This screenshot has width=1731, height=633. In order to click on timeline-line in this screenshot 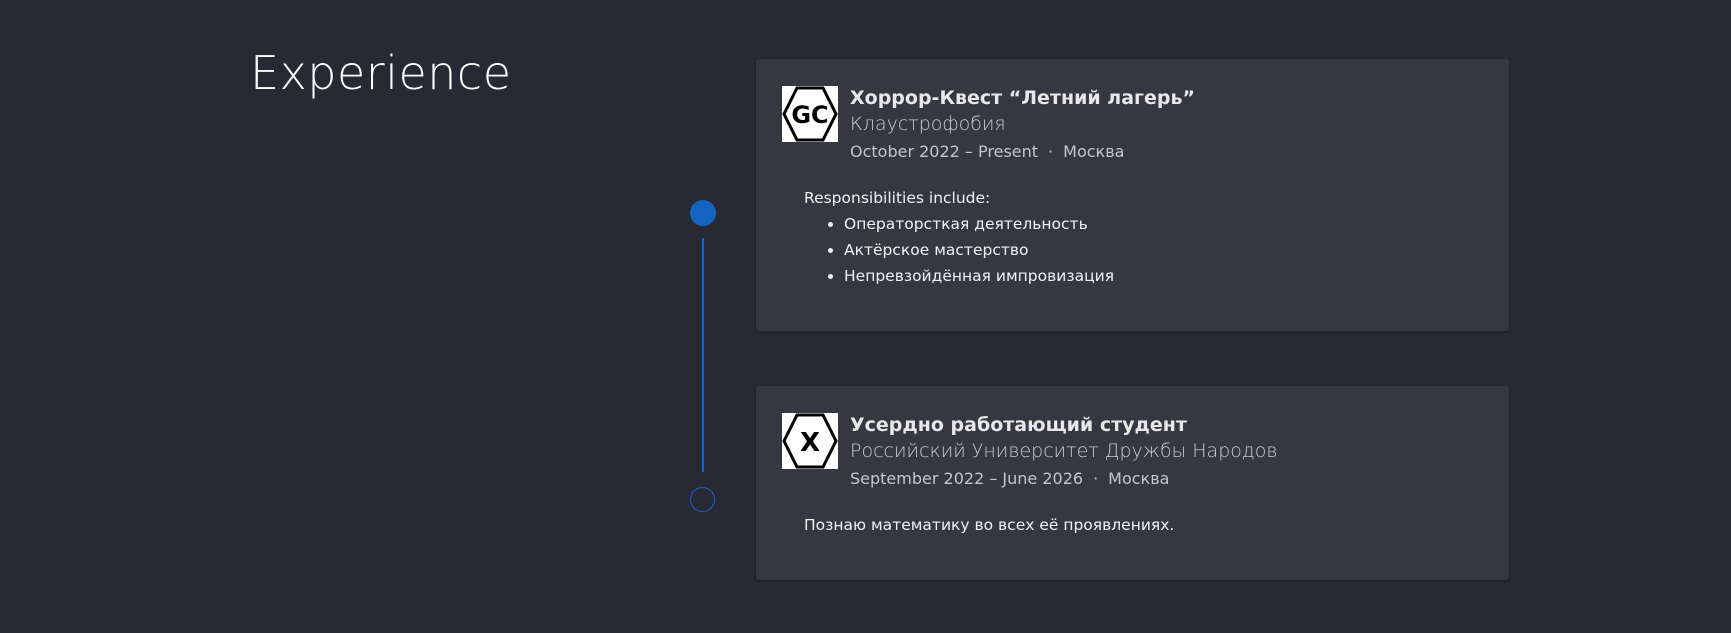, I will do `click(703, 355)`.